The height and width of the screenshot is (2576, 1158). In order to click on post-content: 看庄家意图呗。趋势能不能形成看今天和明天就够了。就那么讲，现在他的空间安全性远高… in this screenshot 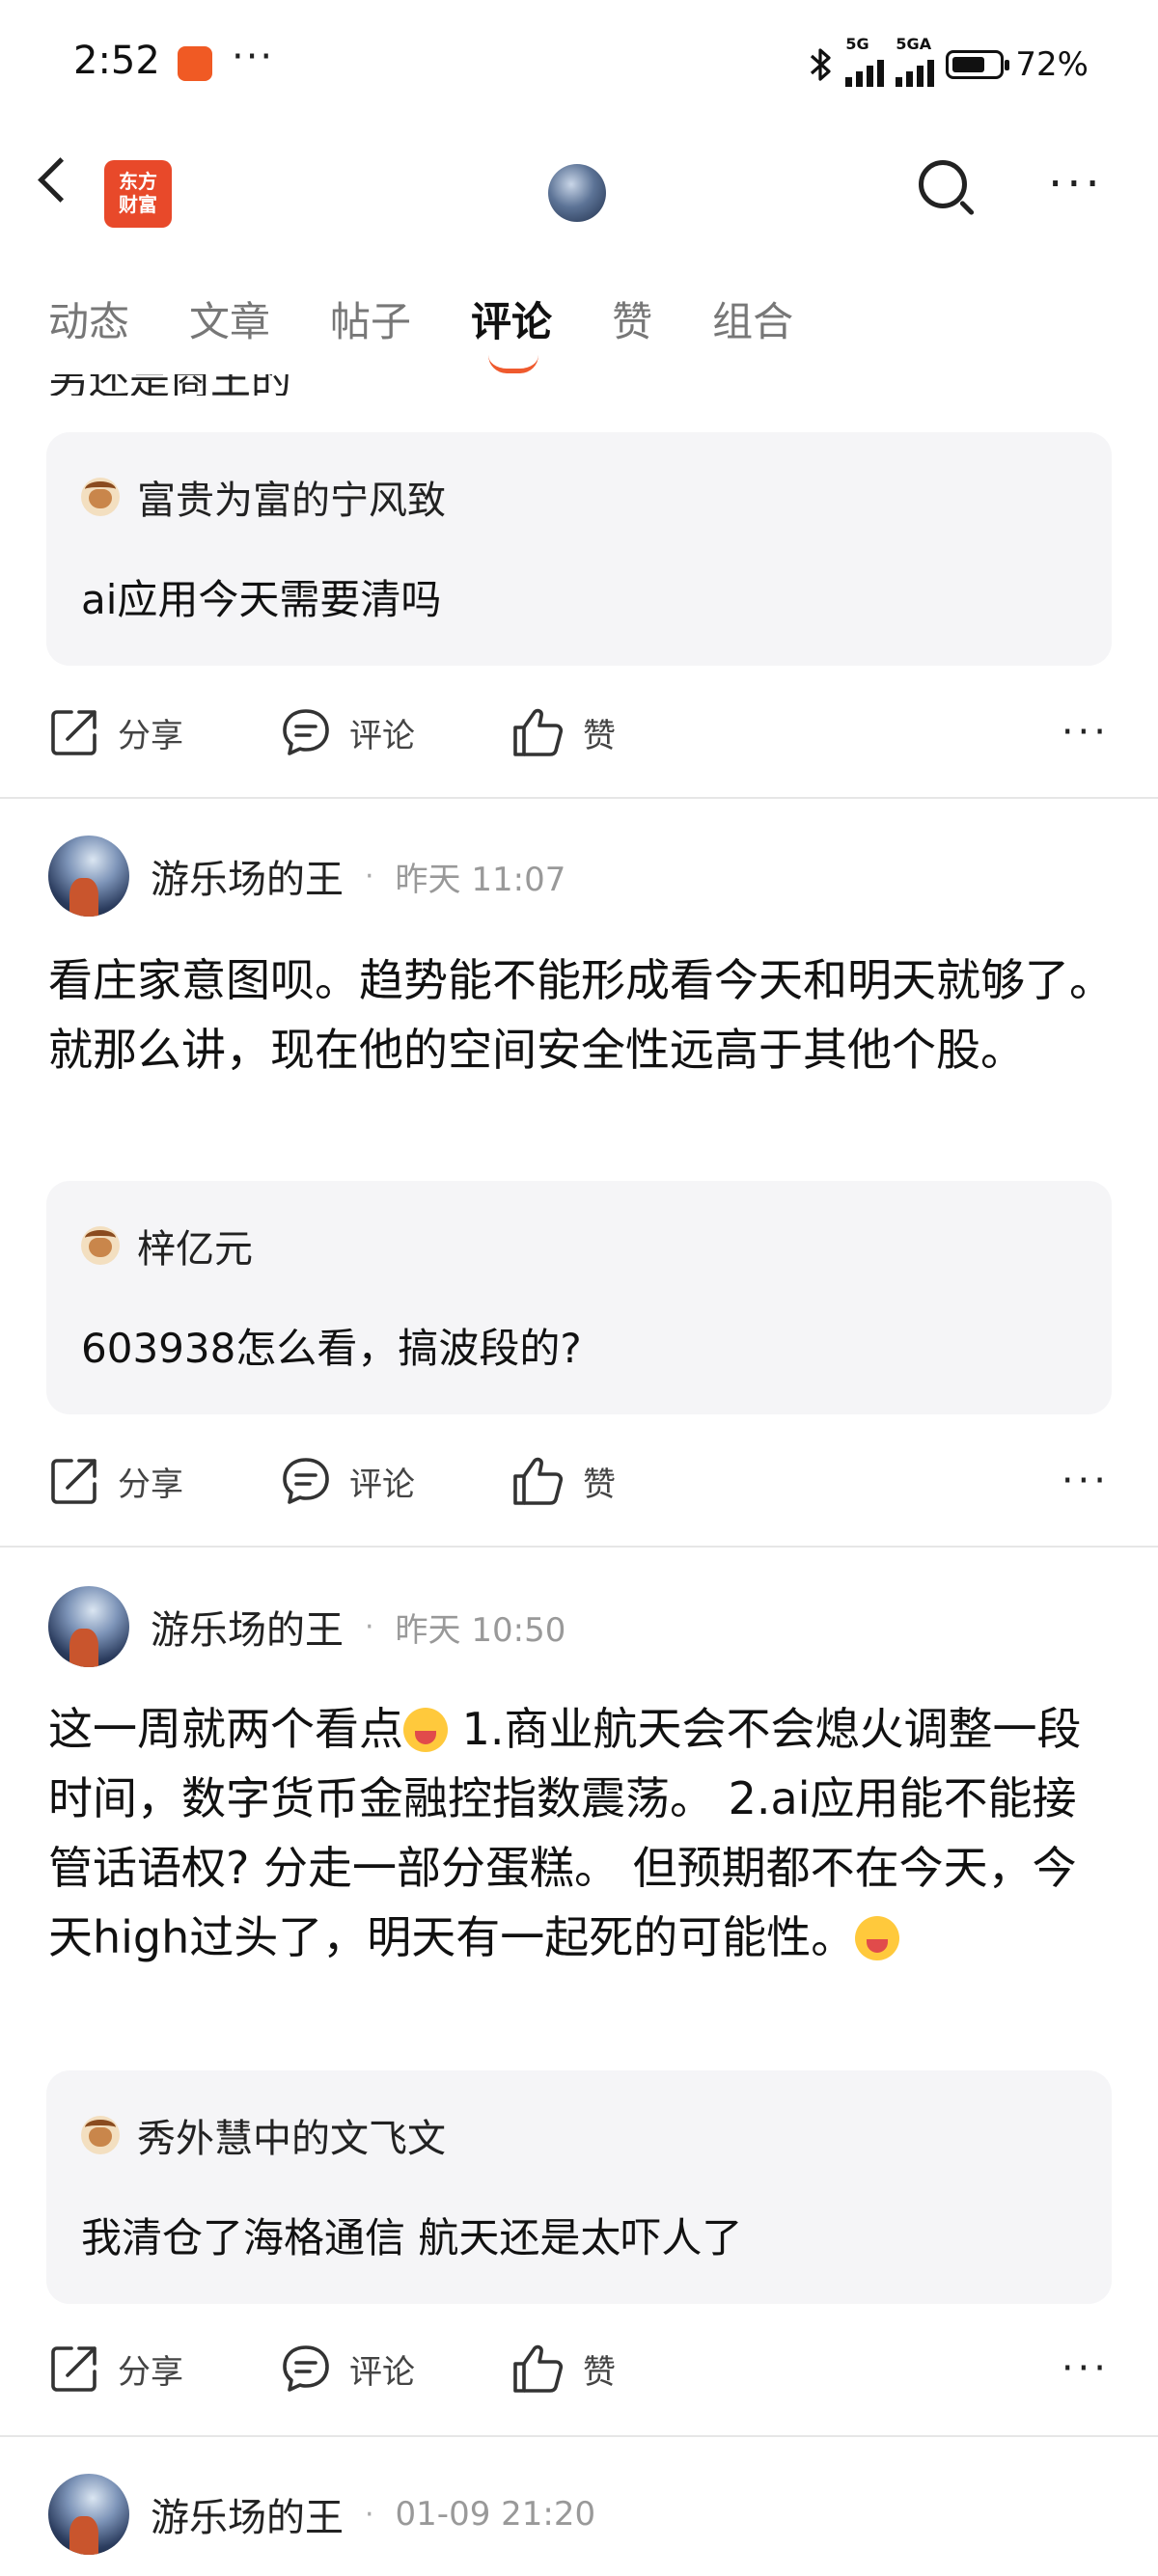, I will do `click(583, 1015)`.